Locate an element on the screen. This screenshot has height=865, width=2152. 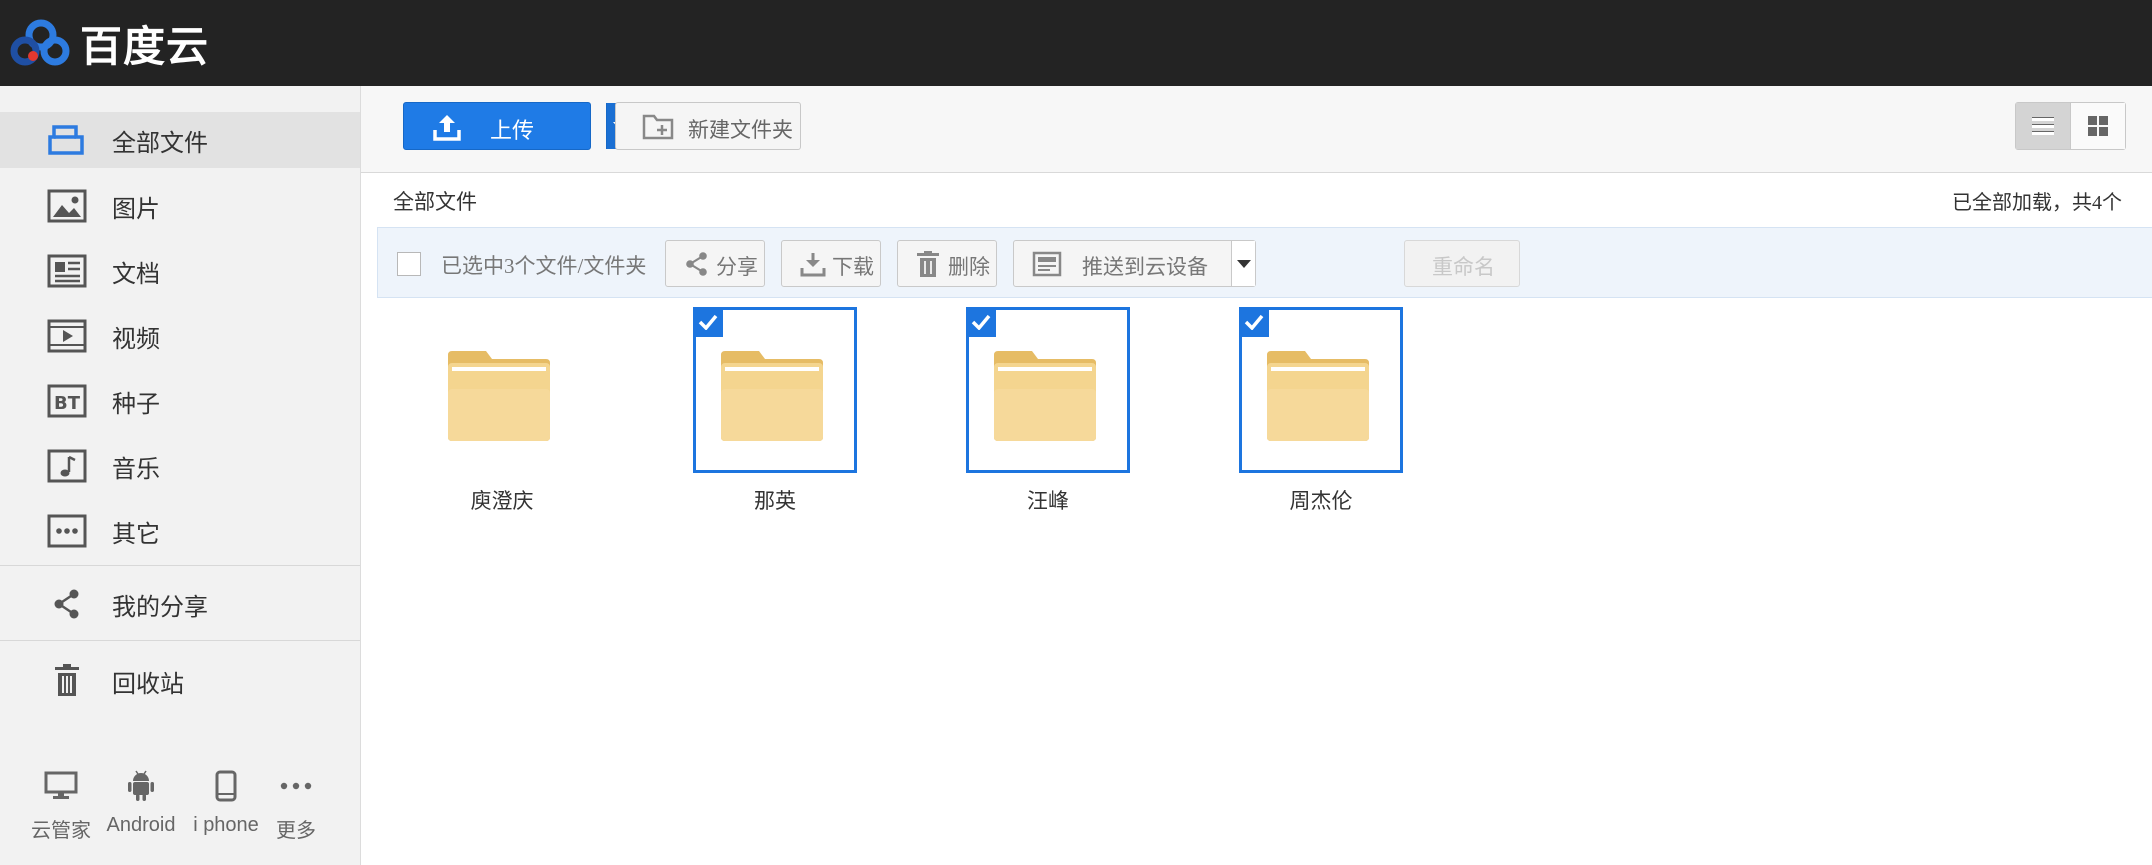
sidebar-item-recycle-bin: 回收站 is located at coordinates (180, 681).